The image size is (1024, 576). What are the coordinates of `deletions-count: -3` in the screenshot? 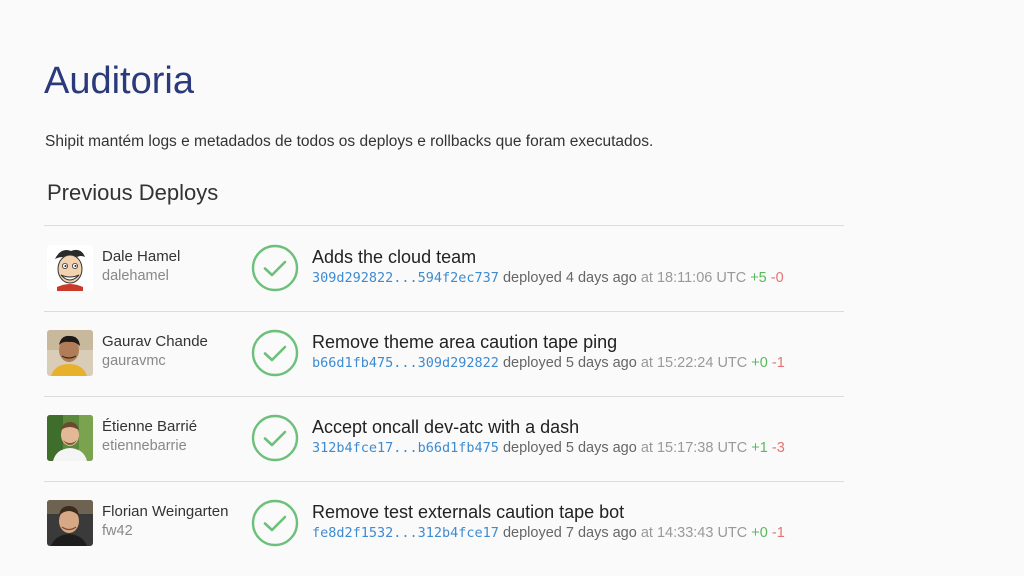 It's located at (778, 448).